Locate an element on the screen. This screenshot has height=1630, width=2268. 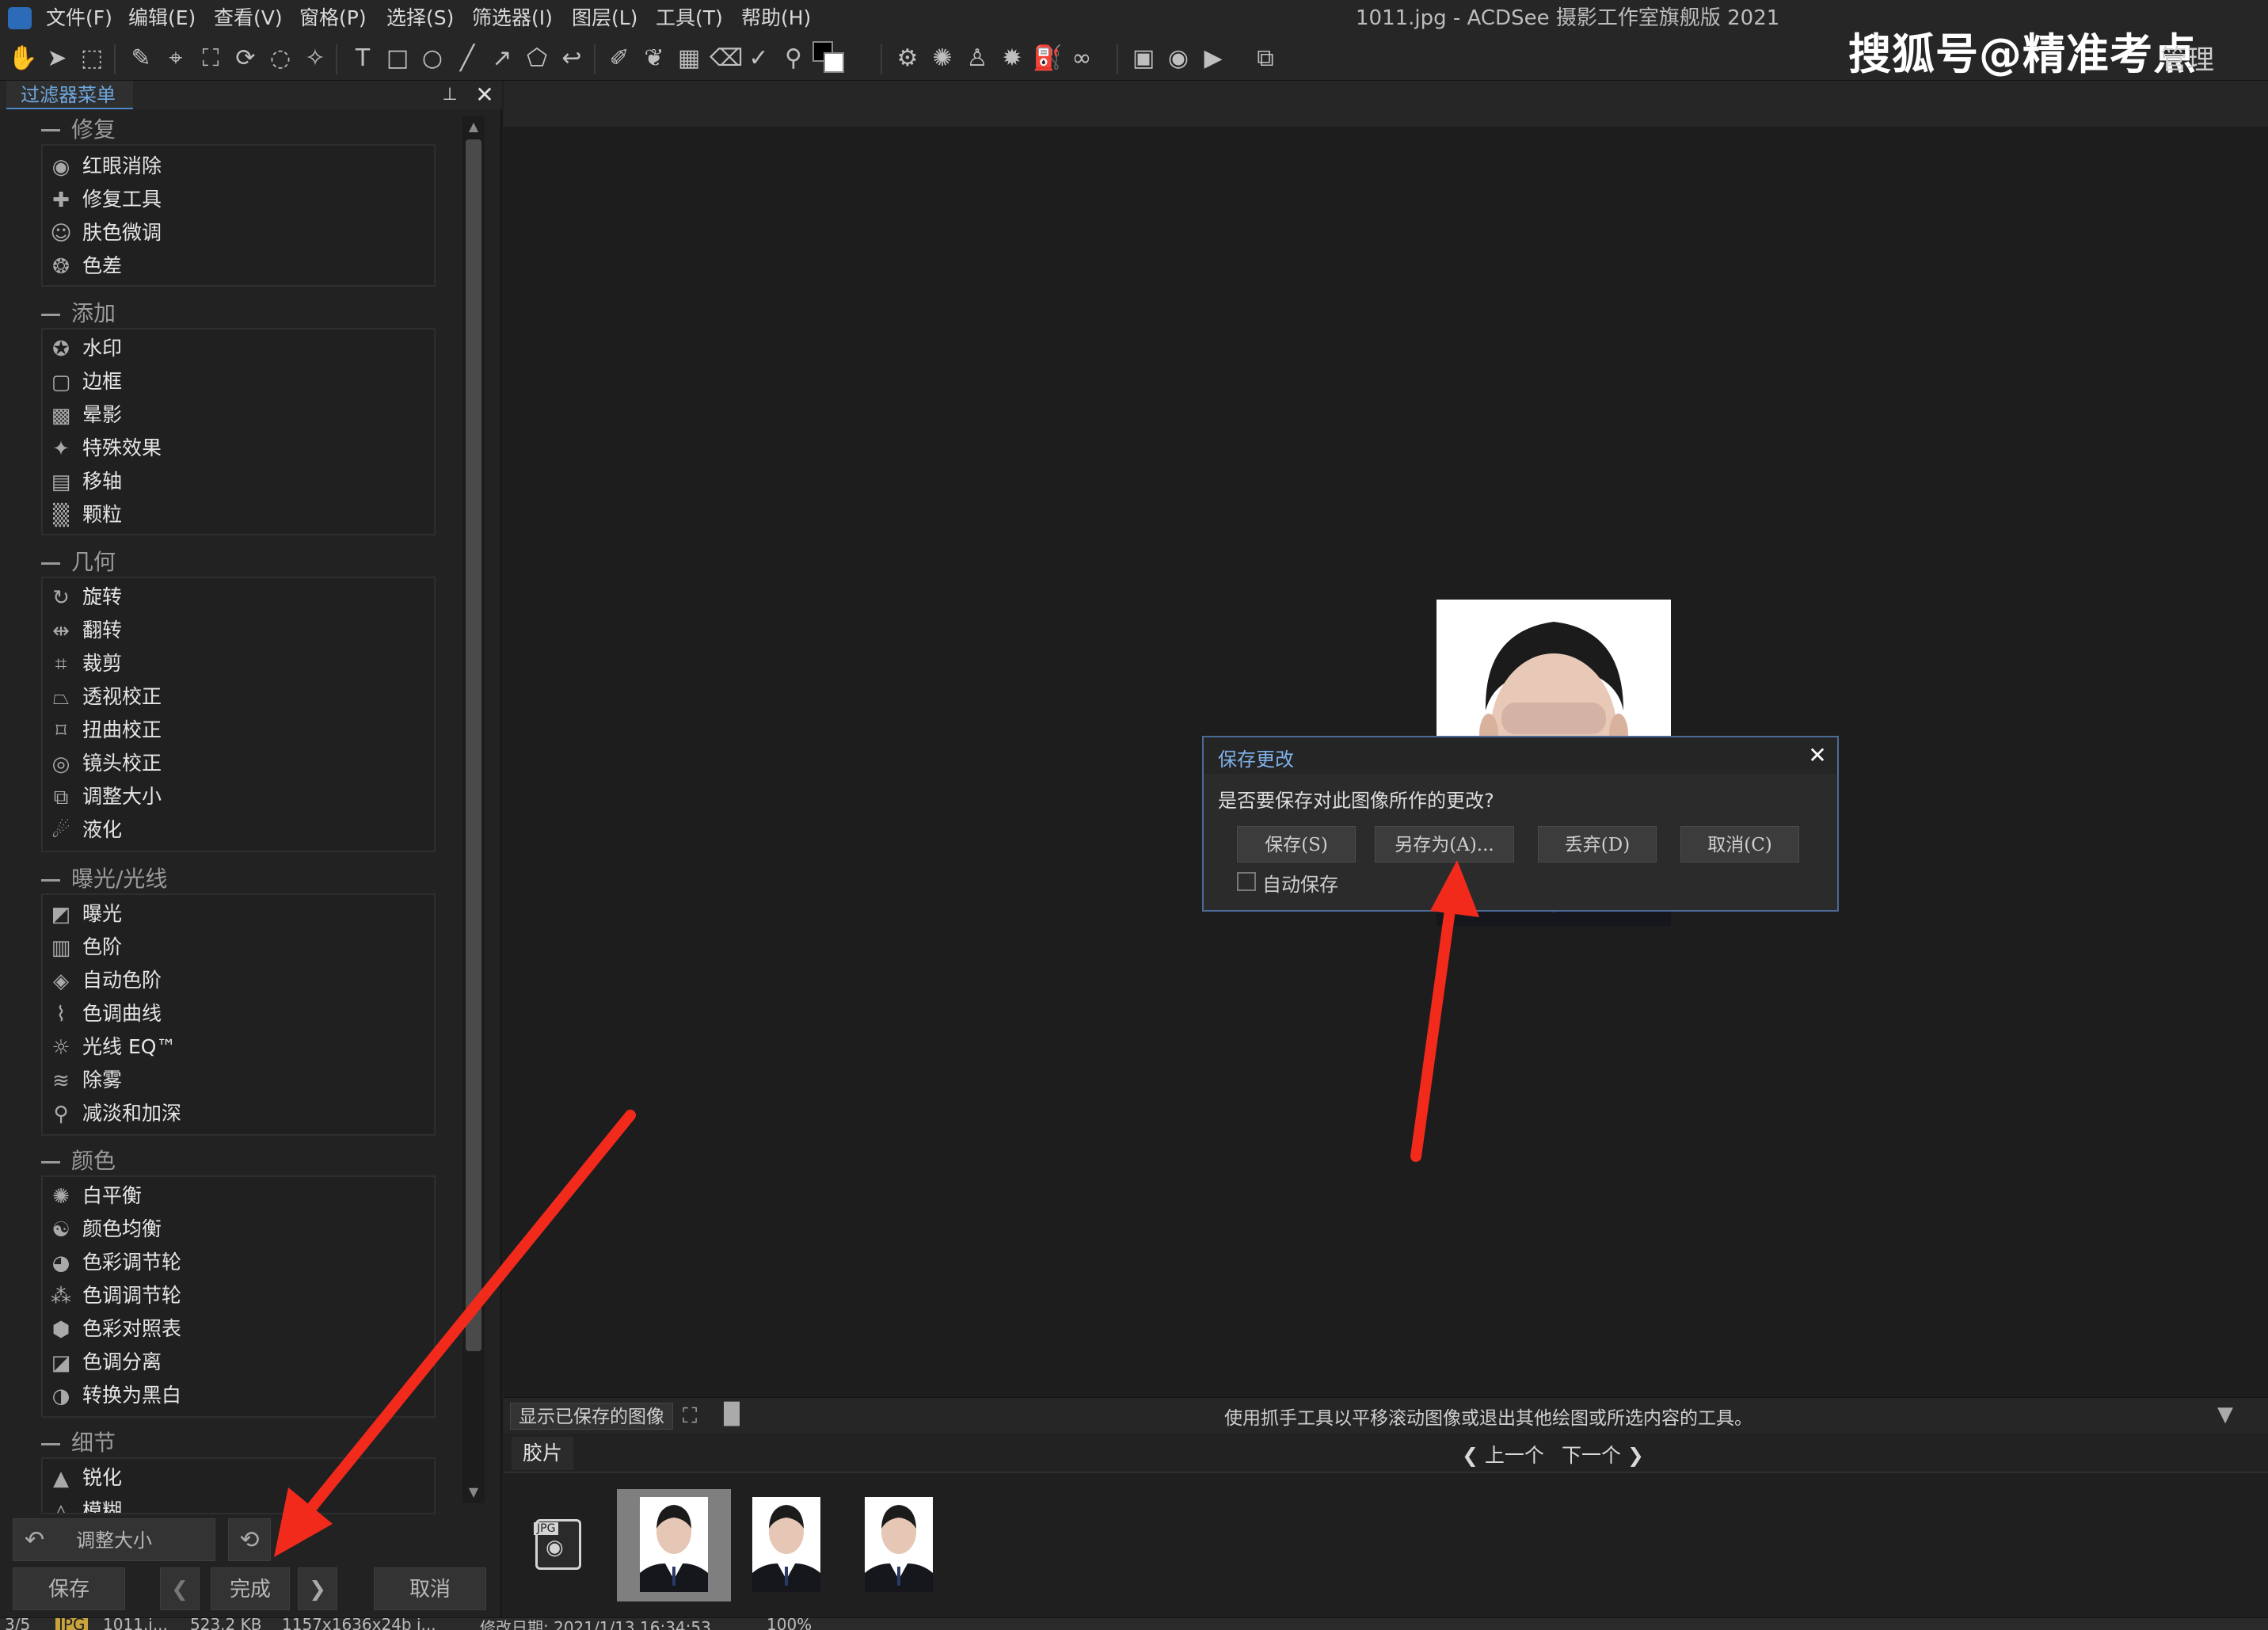
filter-item-border: ▢ 边框 is located at coordinates (85, 382).